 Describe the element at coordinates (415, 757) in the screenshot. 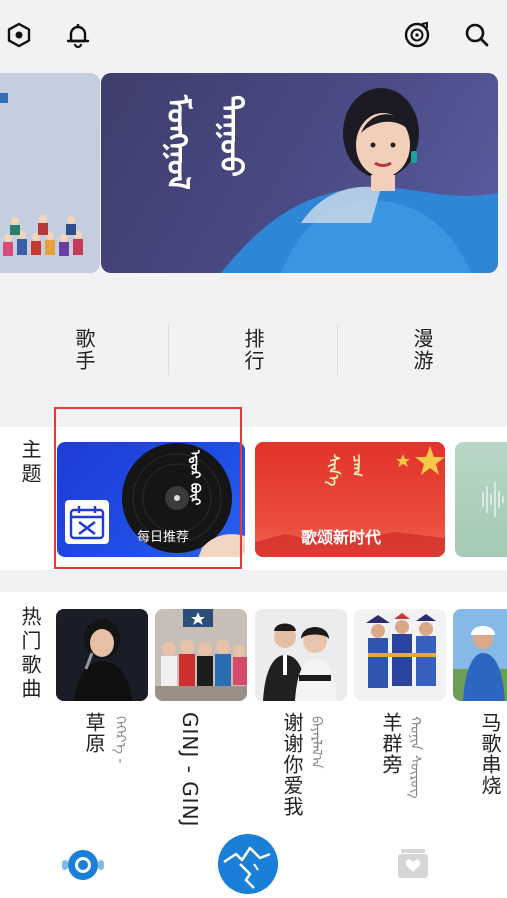

I see `song-subtitle: ᠬᠣᠨᠢᠨ ᠰᠦᠷᠦᠭ` at that location.